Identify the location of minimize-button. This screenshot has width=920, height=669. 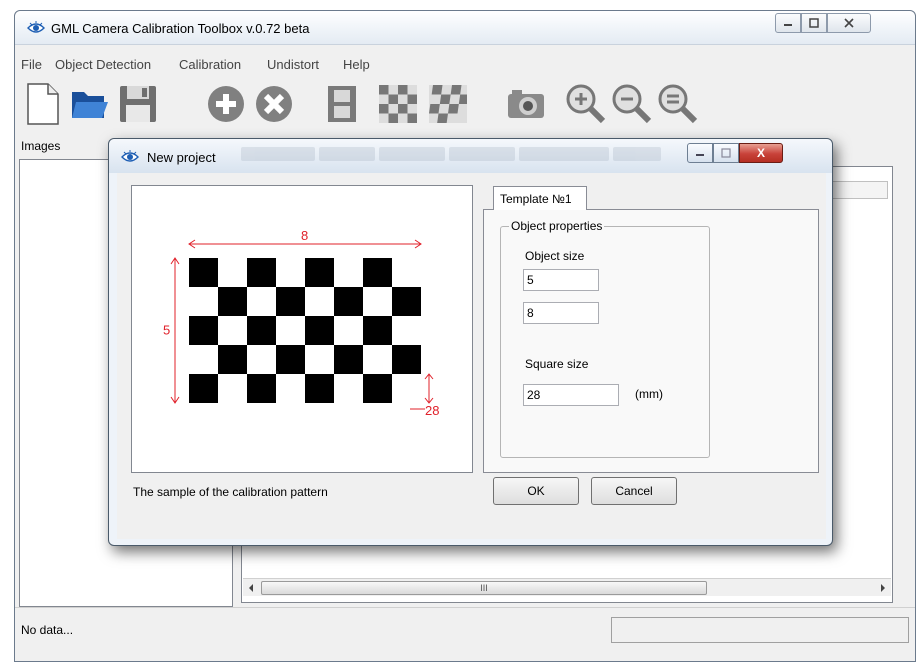
(788, 23).